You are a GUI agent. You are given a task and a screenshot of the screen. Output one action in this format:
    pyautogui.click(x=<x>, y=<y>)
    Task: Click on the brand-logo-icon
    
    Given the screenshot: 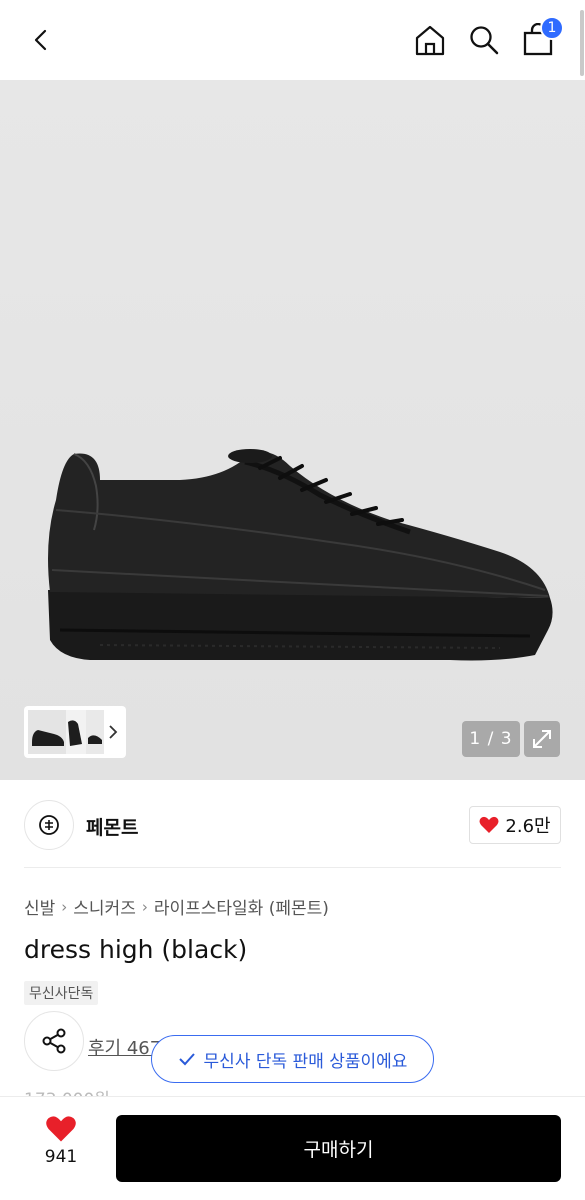 What is the action you would take?
    pyautogui.click(x=49, y=825)
    